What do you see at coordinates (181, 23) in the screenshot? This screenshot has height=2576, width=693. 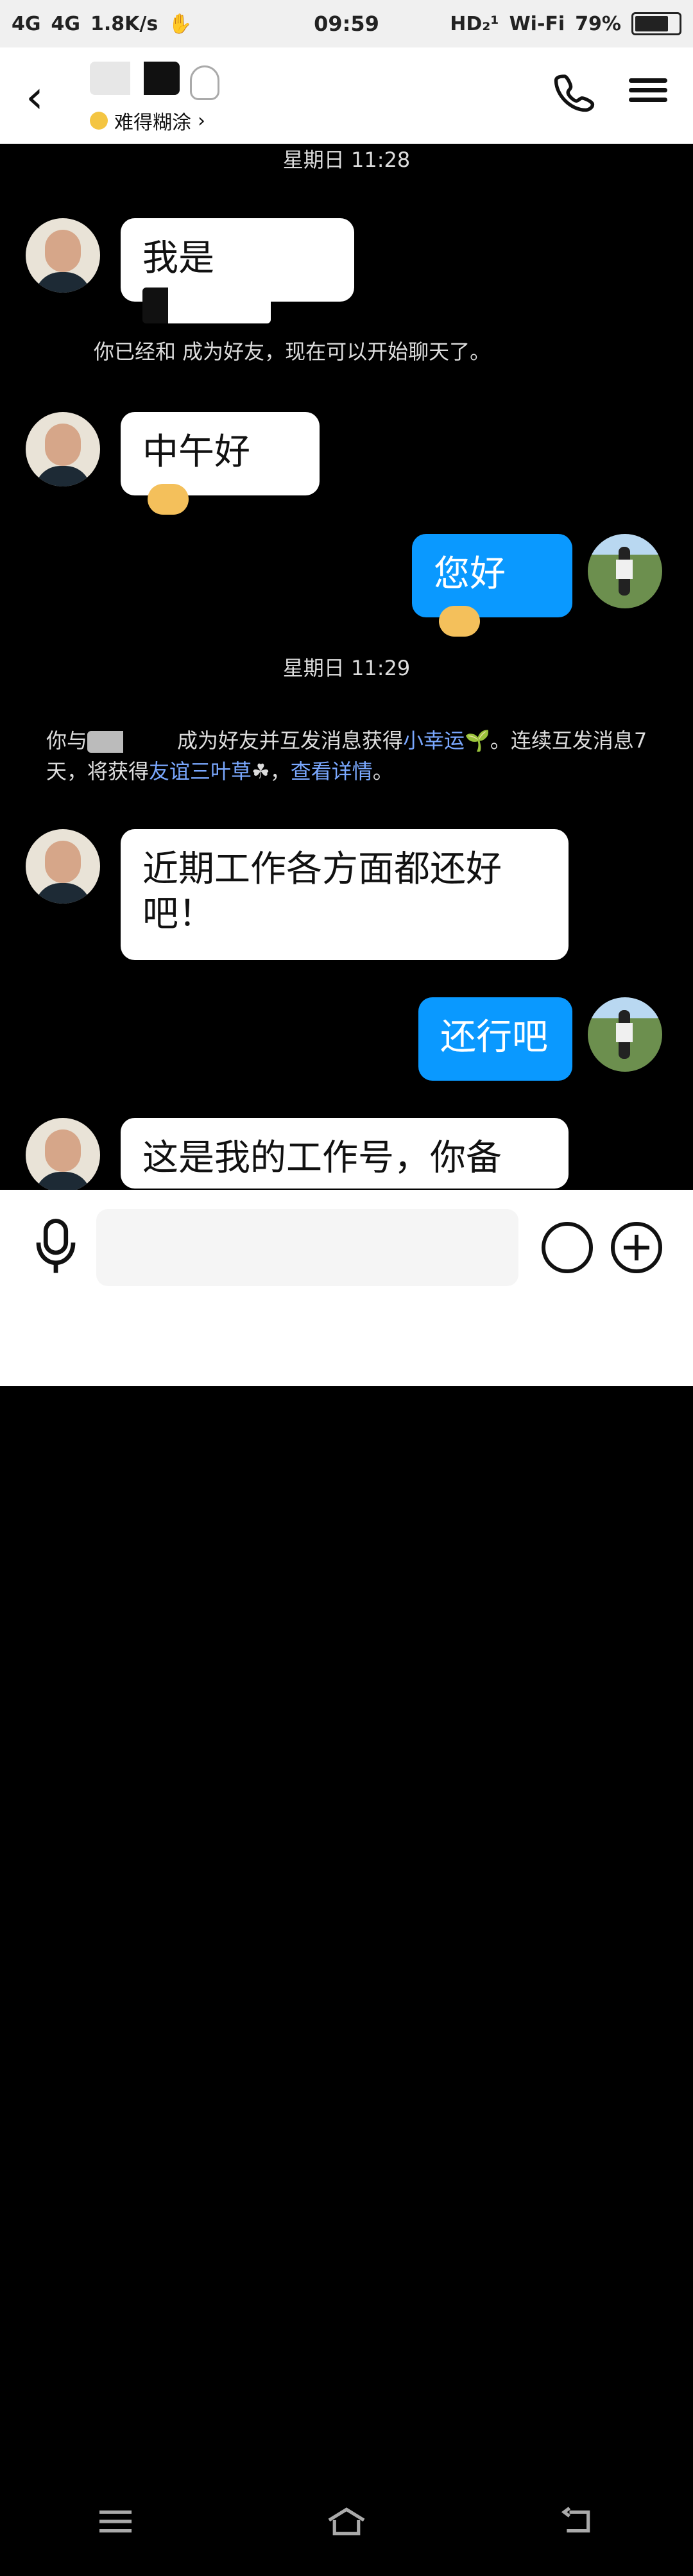 I see `hand-icon: ✋` at bounding box center [181, 23].